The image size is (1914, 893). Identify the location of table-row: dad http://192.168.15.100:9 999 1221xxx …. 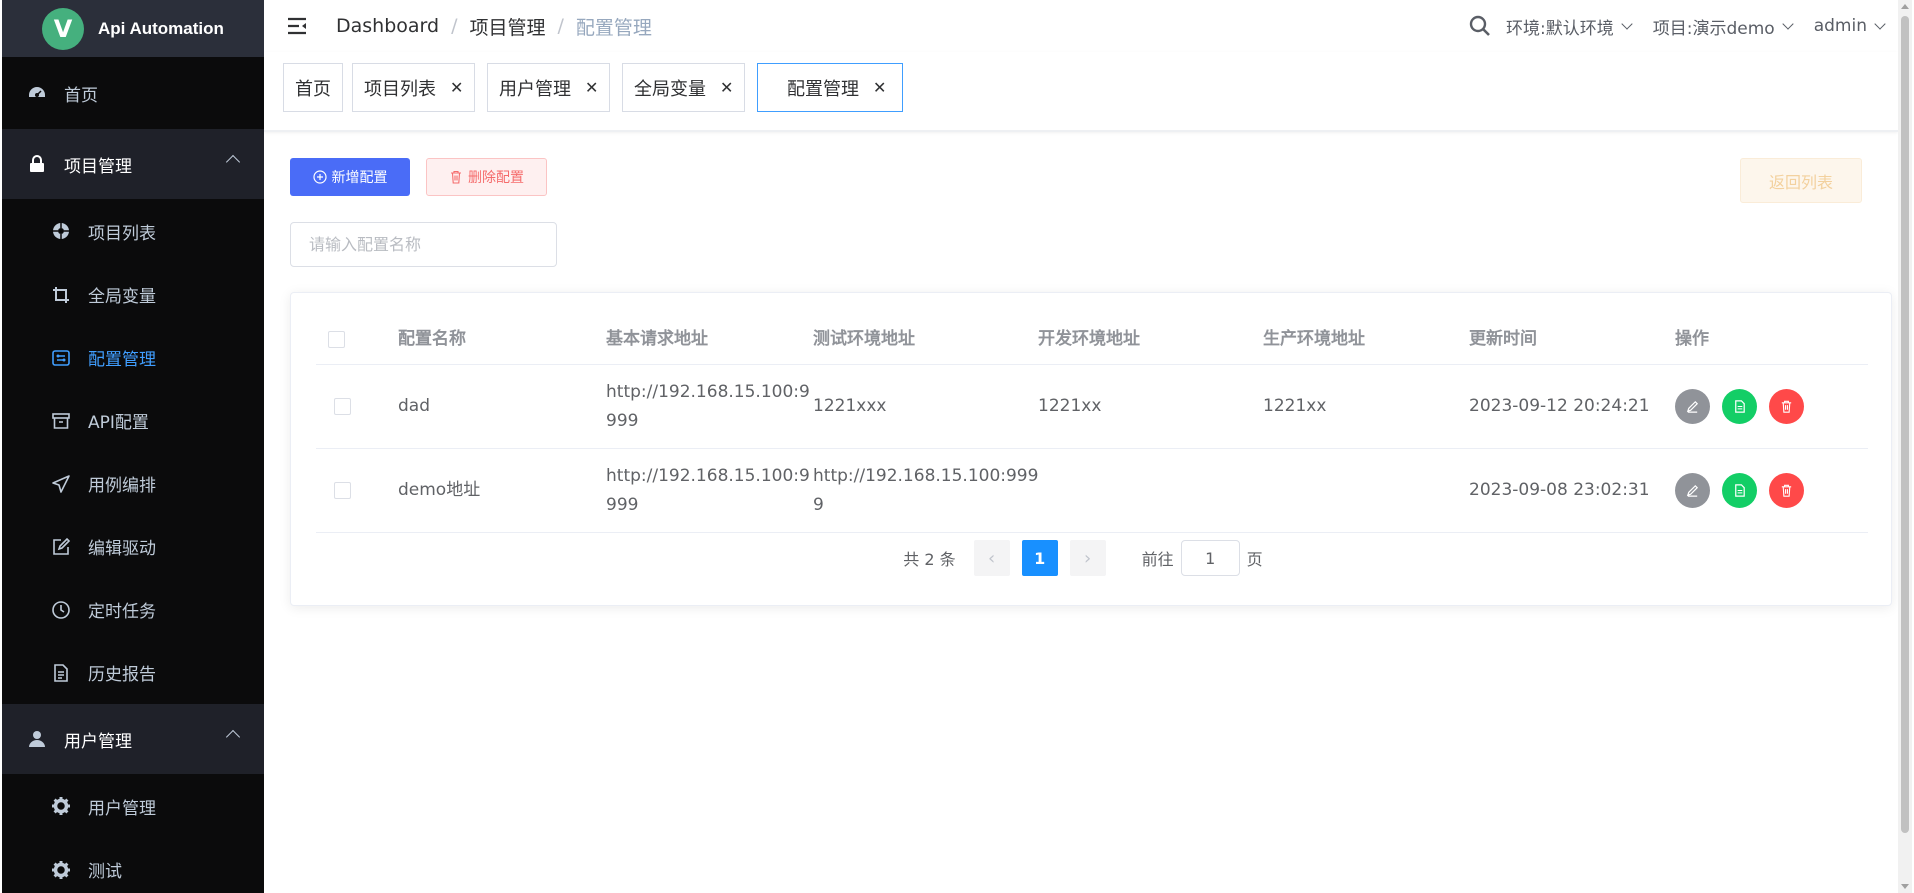
(1092, 407).